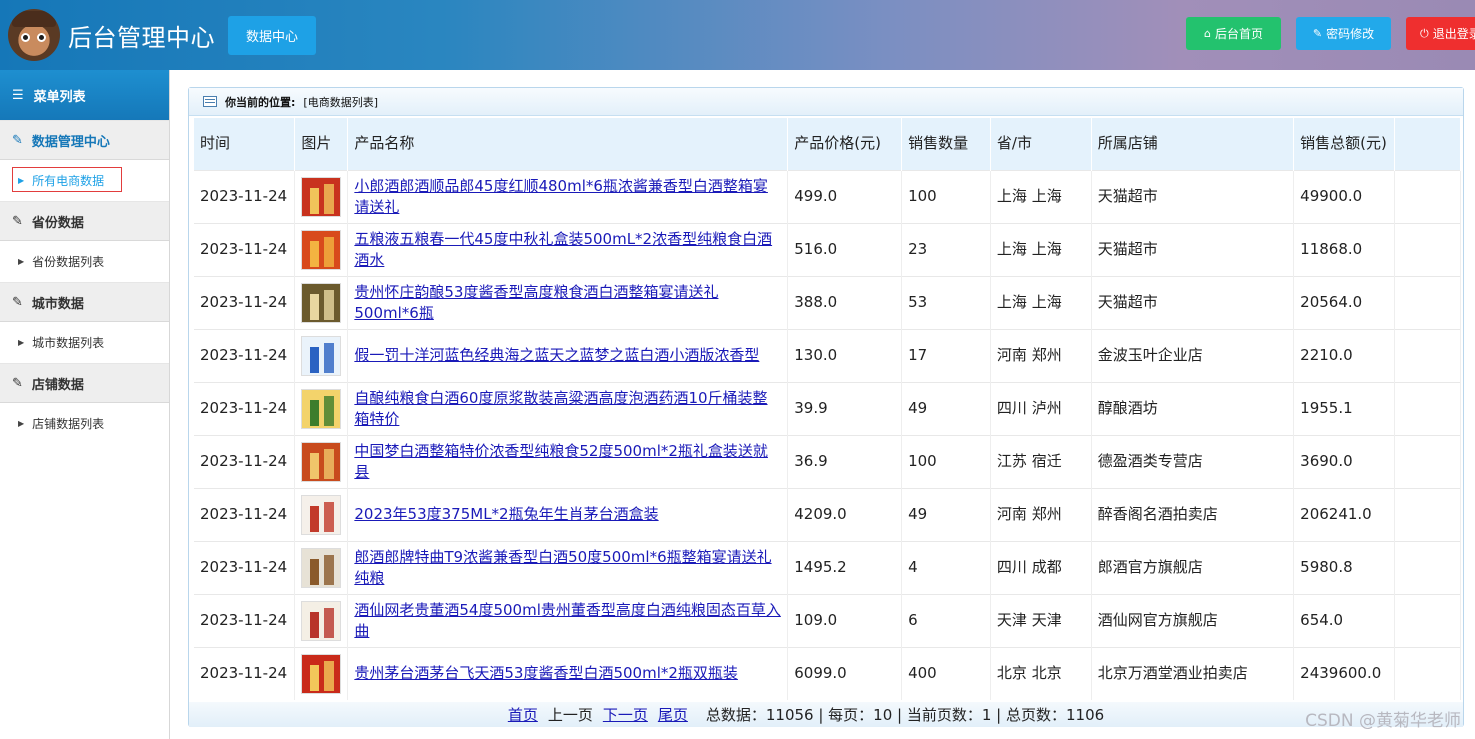 Image resolution: width=1475 pixels, height=739 pixels. I want to click on cell-price: 388.0, so click(845, 302).